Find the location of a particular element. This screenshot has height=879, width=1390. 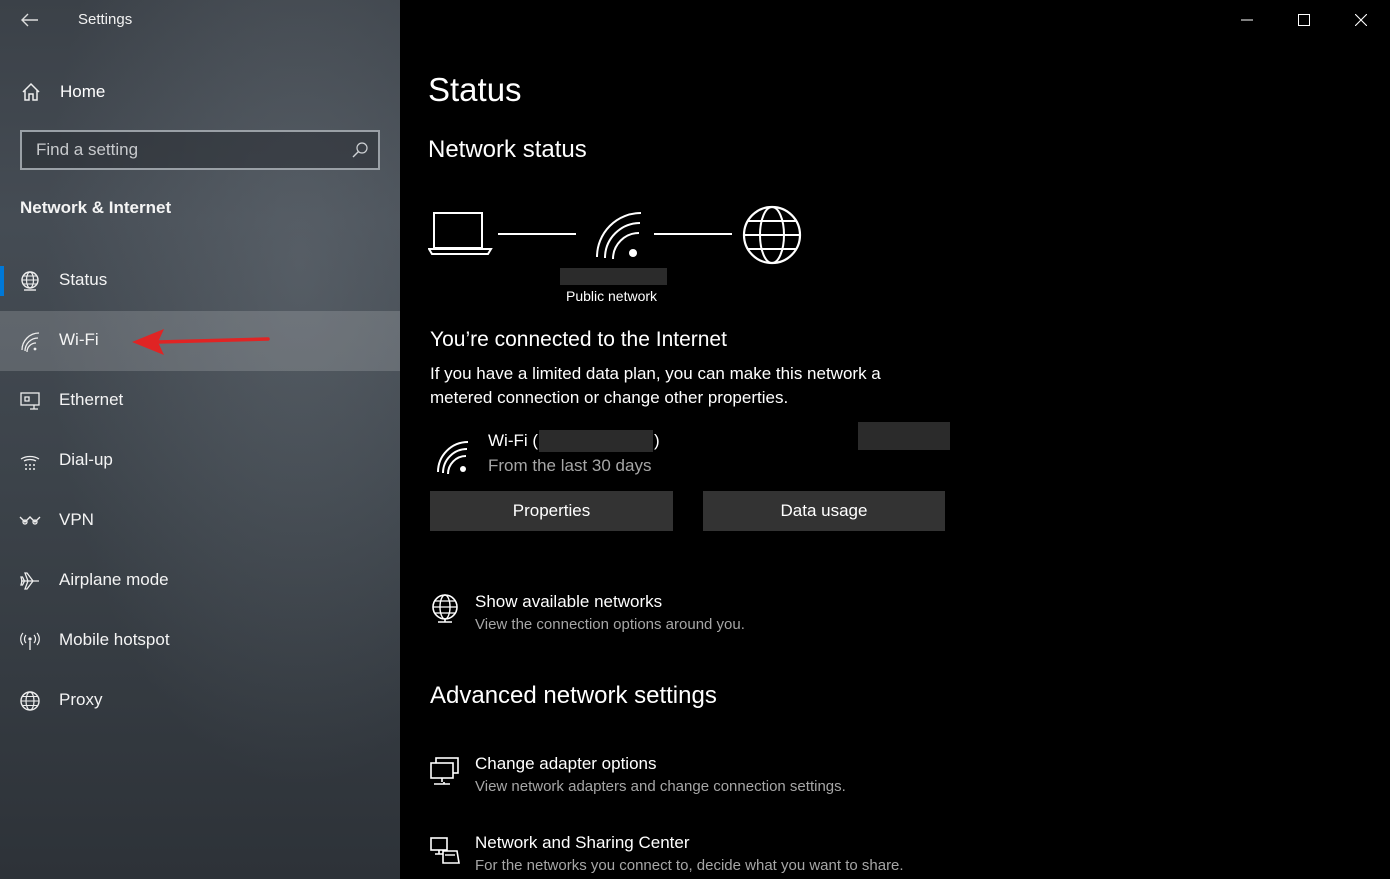

sidebar-item-label: Mobile hotspot is located at coordinates (114, 639).